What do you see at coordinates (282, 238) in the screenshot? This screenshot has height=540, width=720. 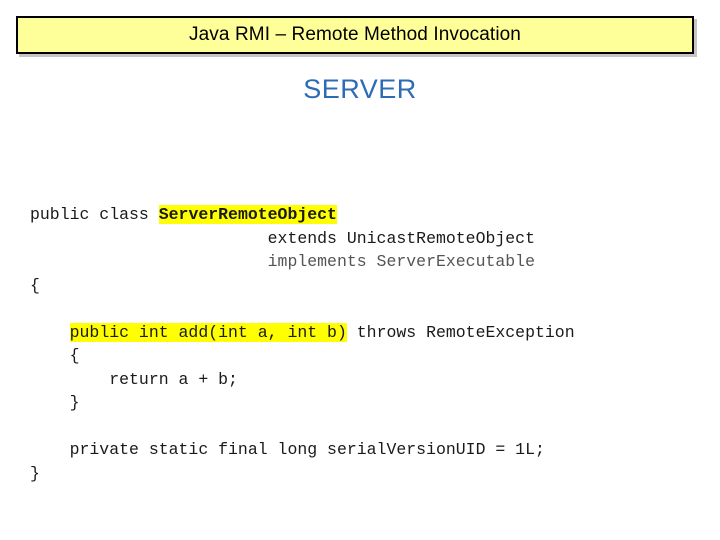 I see `code-segment: extends UnicastRemoteObject` at bounding box center [282, 238].